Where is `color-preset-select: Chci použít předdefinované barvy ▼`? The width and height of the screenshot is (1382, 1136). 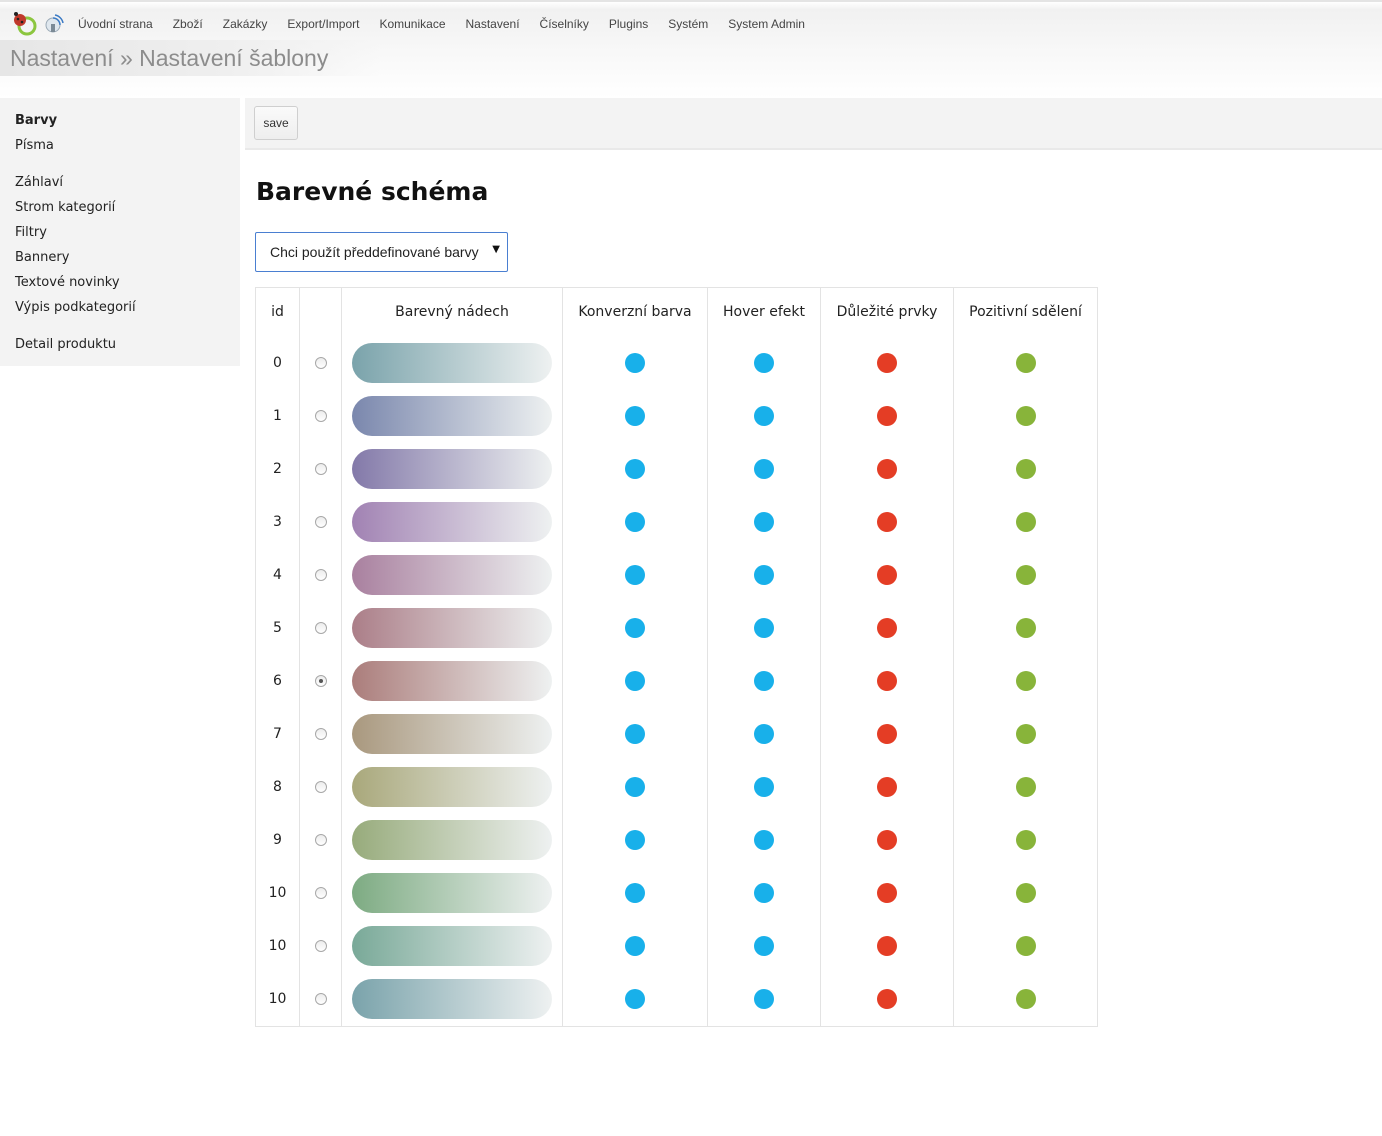 color-preset-select: Chci použít předdefinované barvy ▼ is located at coordinates (381, 252).